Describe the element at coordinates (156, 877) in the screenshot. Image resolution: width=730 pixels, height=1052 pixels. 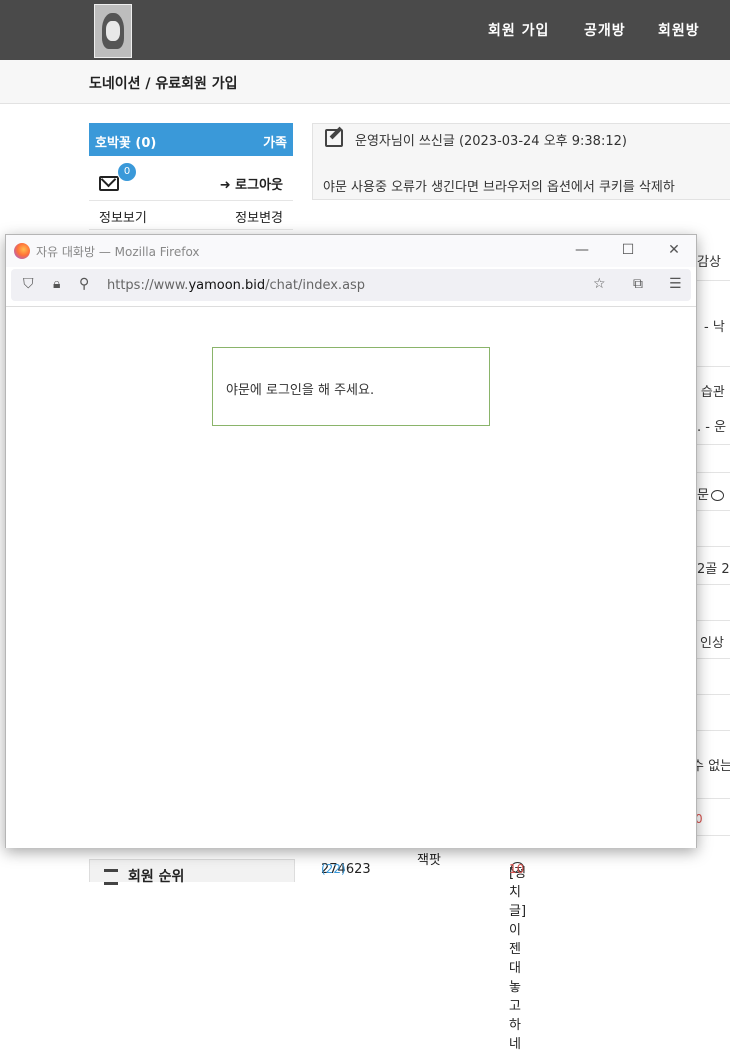
I see `ranking-title: 회원 순위` at that location.